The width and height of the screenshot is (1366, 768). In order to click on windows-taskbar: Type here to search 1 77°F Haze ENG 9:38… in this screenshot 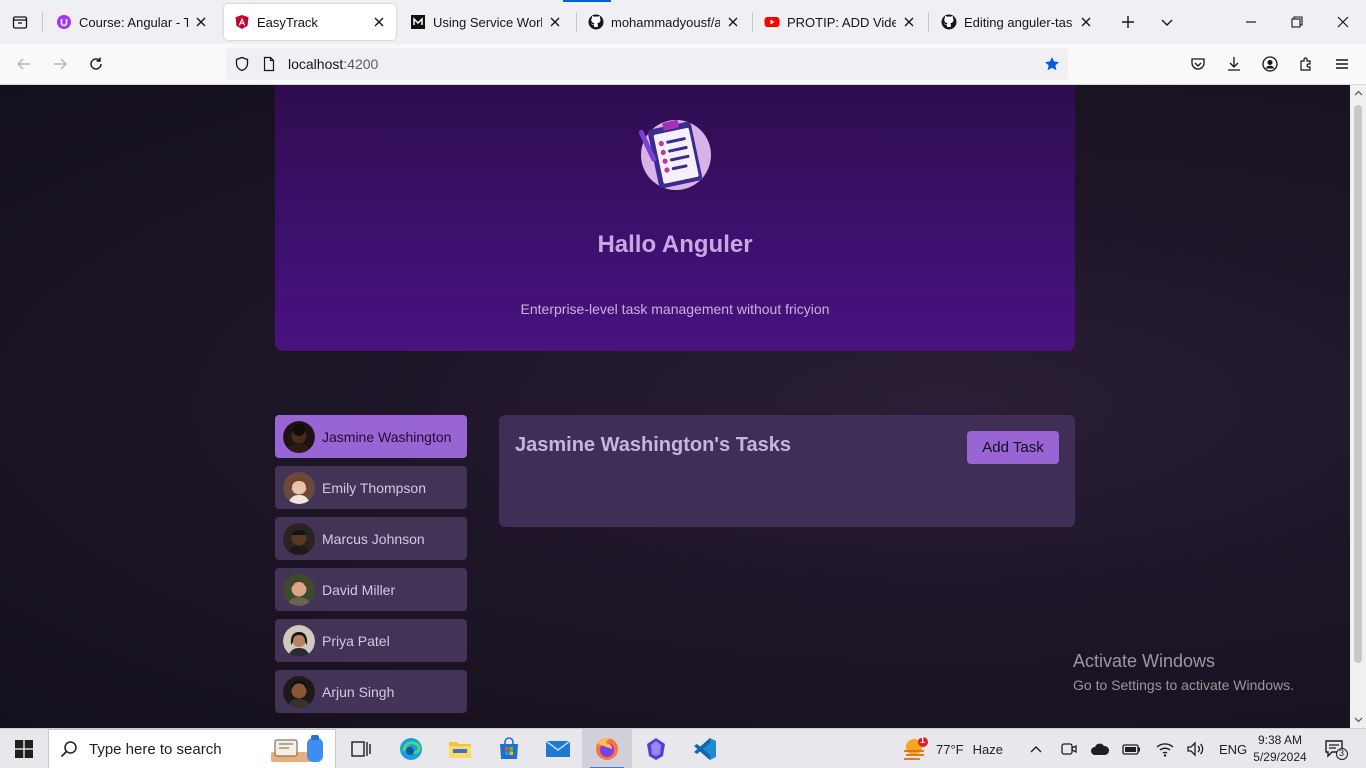, I will do `click(683, 748)`.